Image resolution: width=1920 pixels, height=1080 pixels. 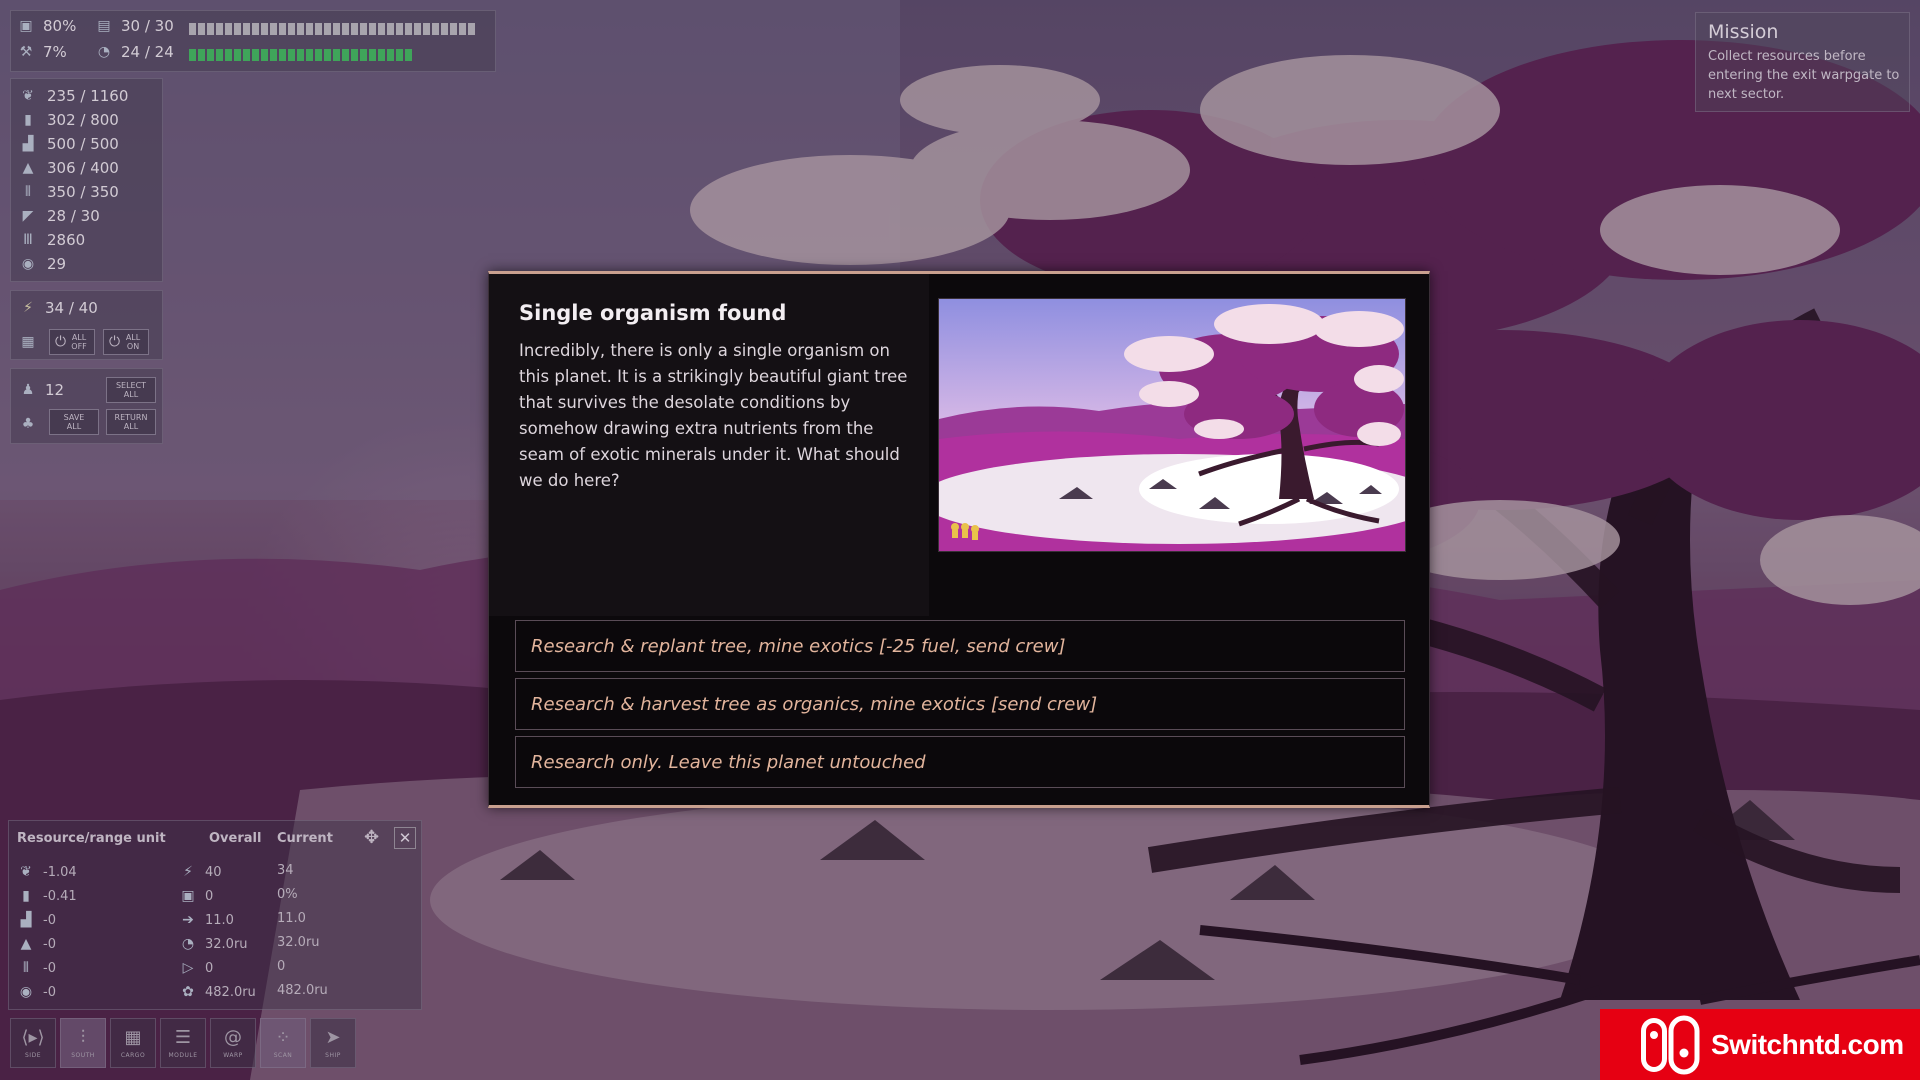 What do you see at coordinates (283, 1043) in the screenshot?
I see `toolbar-button-scan: ⁘ SCAN` at bounding box center [283, 1043].